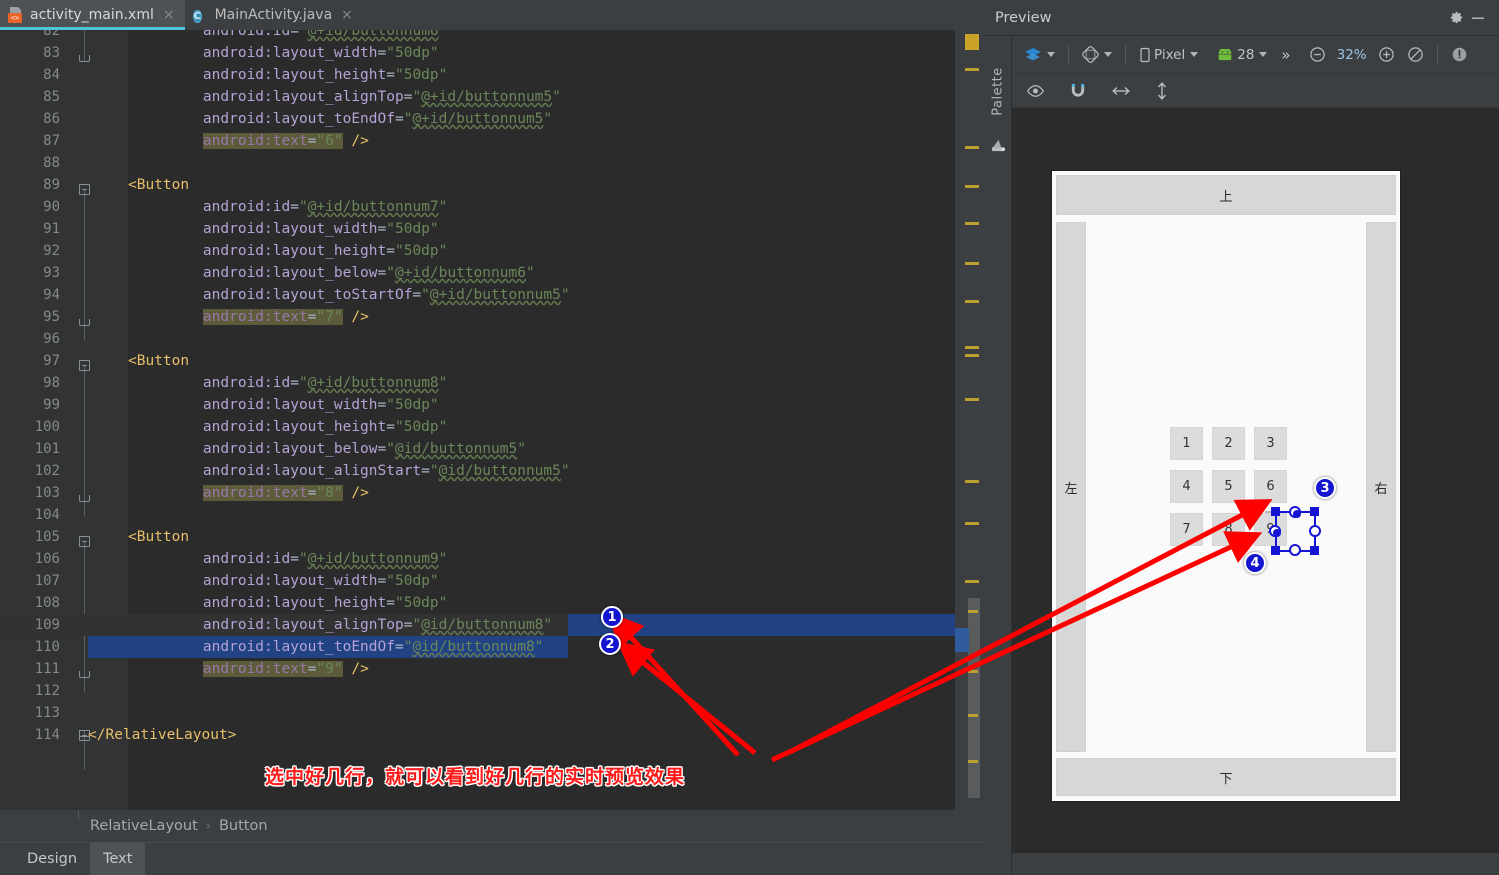  Describe the element at coordinates (47, 515) in the screenshot. I see `line-number: 104` at that location.